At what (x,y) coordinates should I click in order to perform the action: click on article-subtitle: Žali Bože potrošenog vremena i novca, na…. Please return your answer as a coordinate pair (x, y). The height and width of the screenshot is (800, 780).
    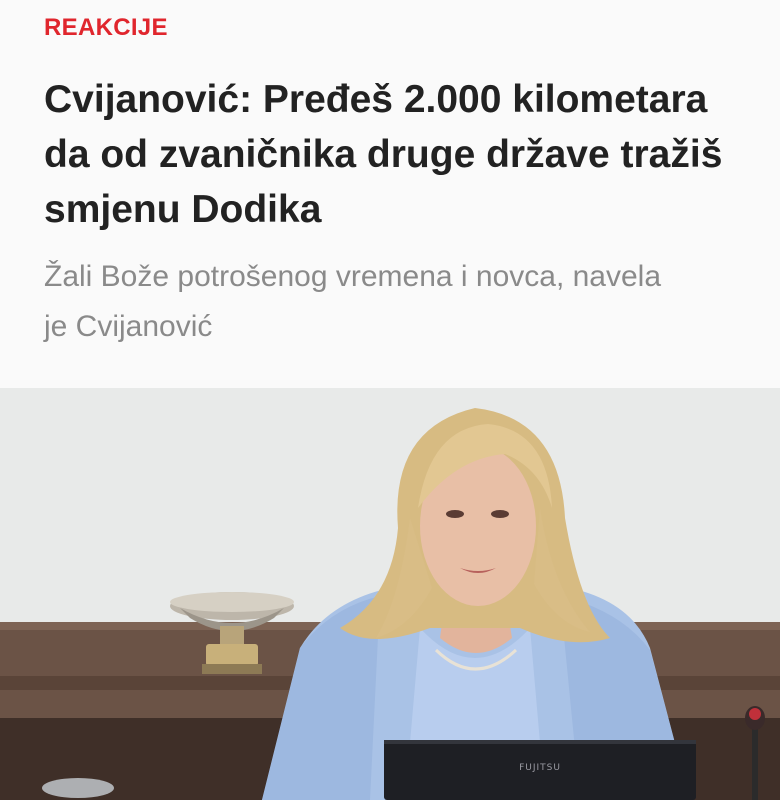
    Looking at the image, I should click on (353, 301).